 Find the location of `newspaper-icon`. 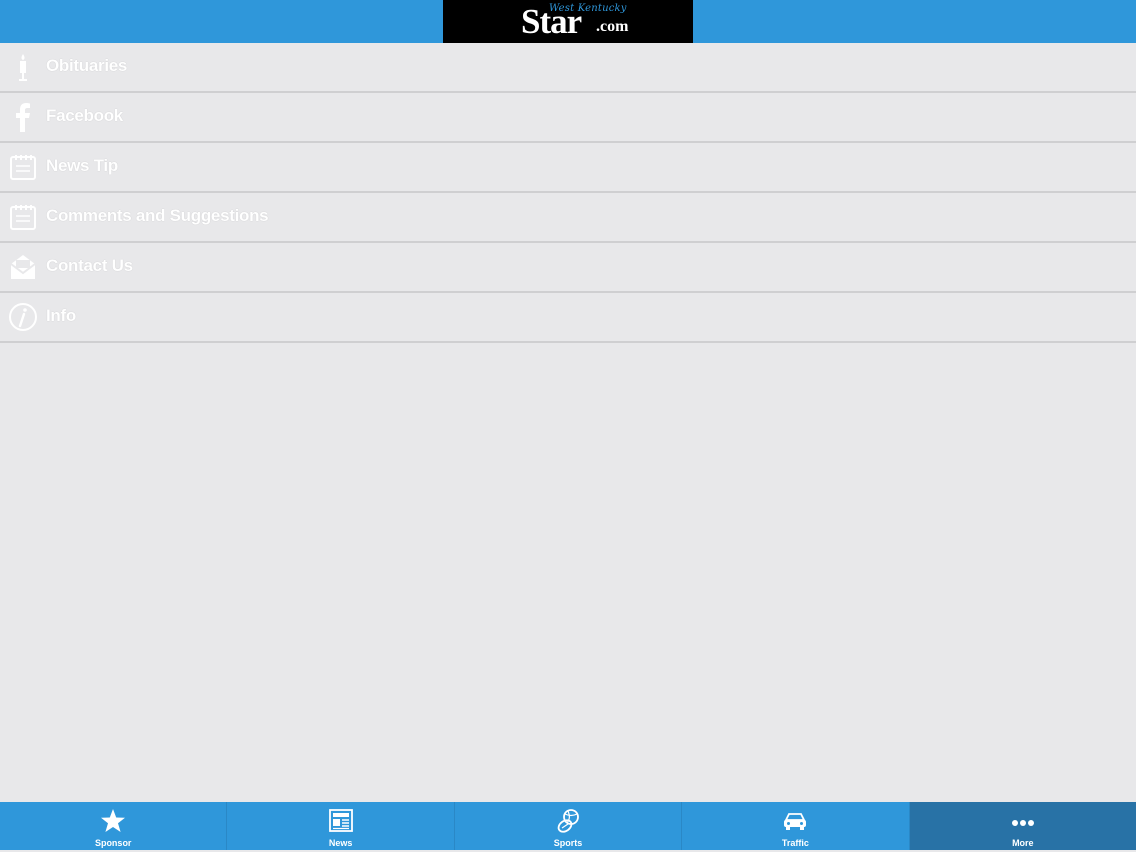

newspaper-icon is located at coordinates (340, 820).